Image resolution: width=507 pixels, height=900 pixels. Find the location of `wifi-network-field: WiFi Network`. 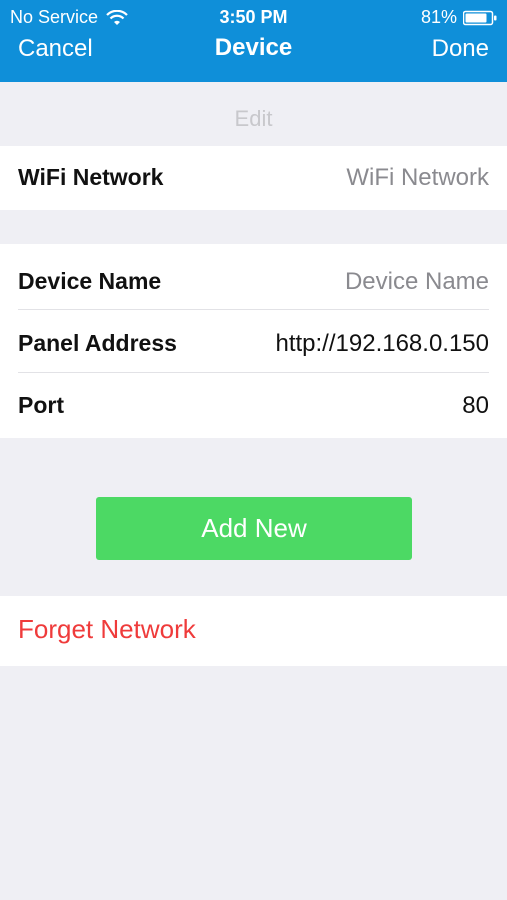

wifi-network-field: WiFi Network is located at coordinates (417, 178).